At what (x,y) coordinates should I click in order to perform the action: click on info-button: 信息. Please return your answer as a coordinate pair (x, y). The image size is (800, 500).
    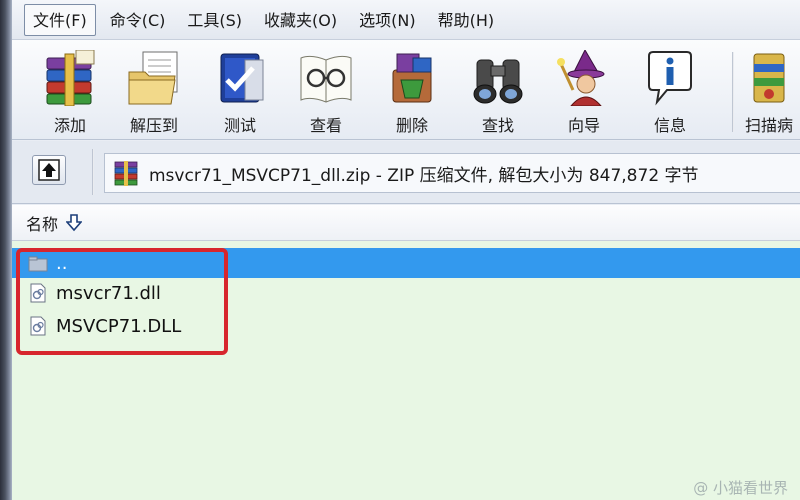
    Looking at the image, I should click on (670, 94).